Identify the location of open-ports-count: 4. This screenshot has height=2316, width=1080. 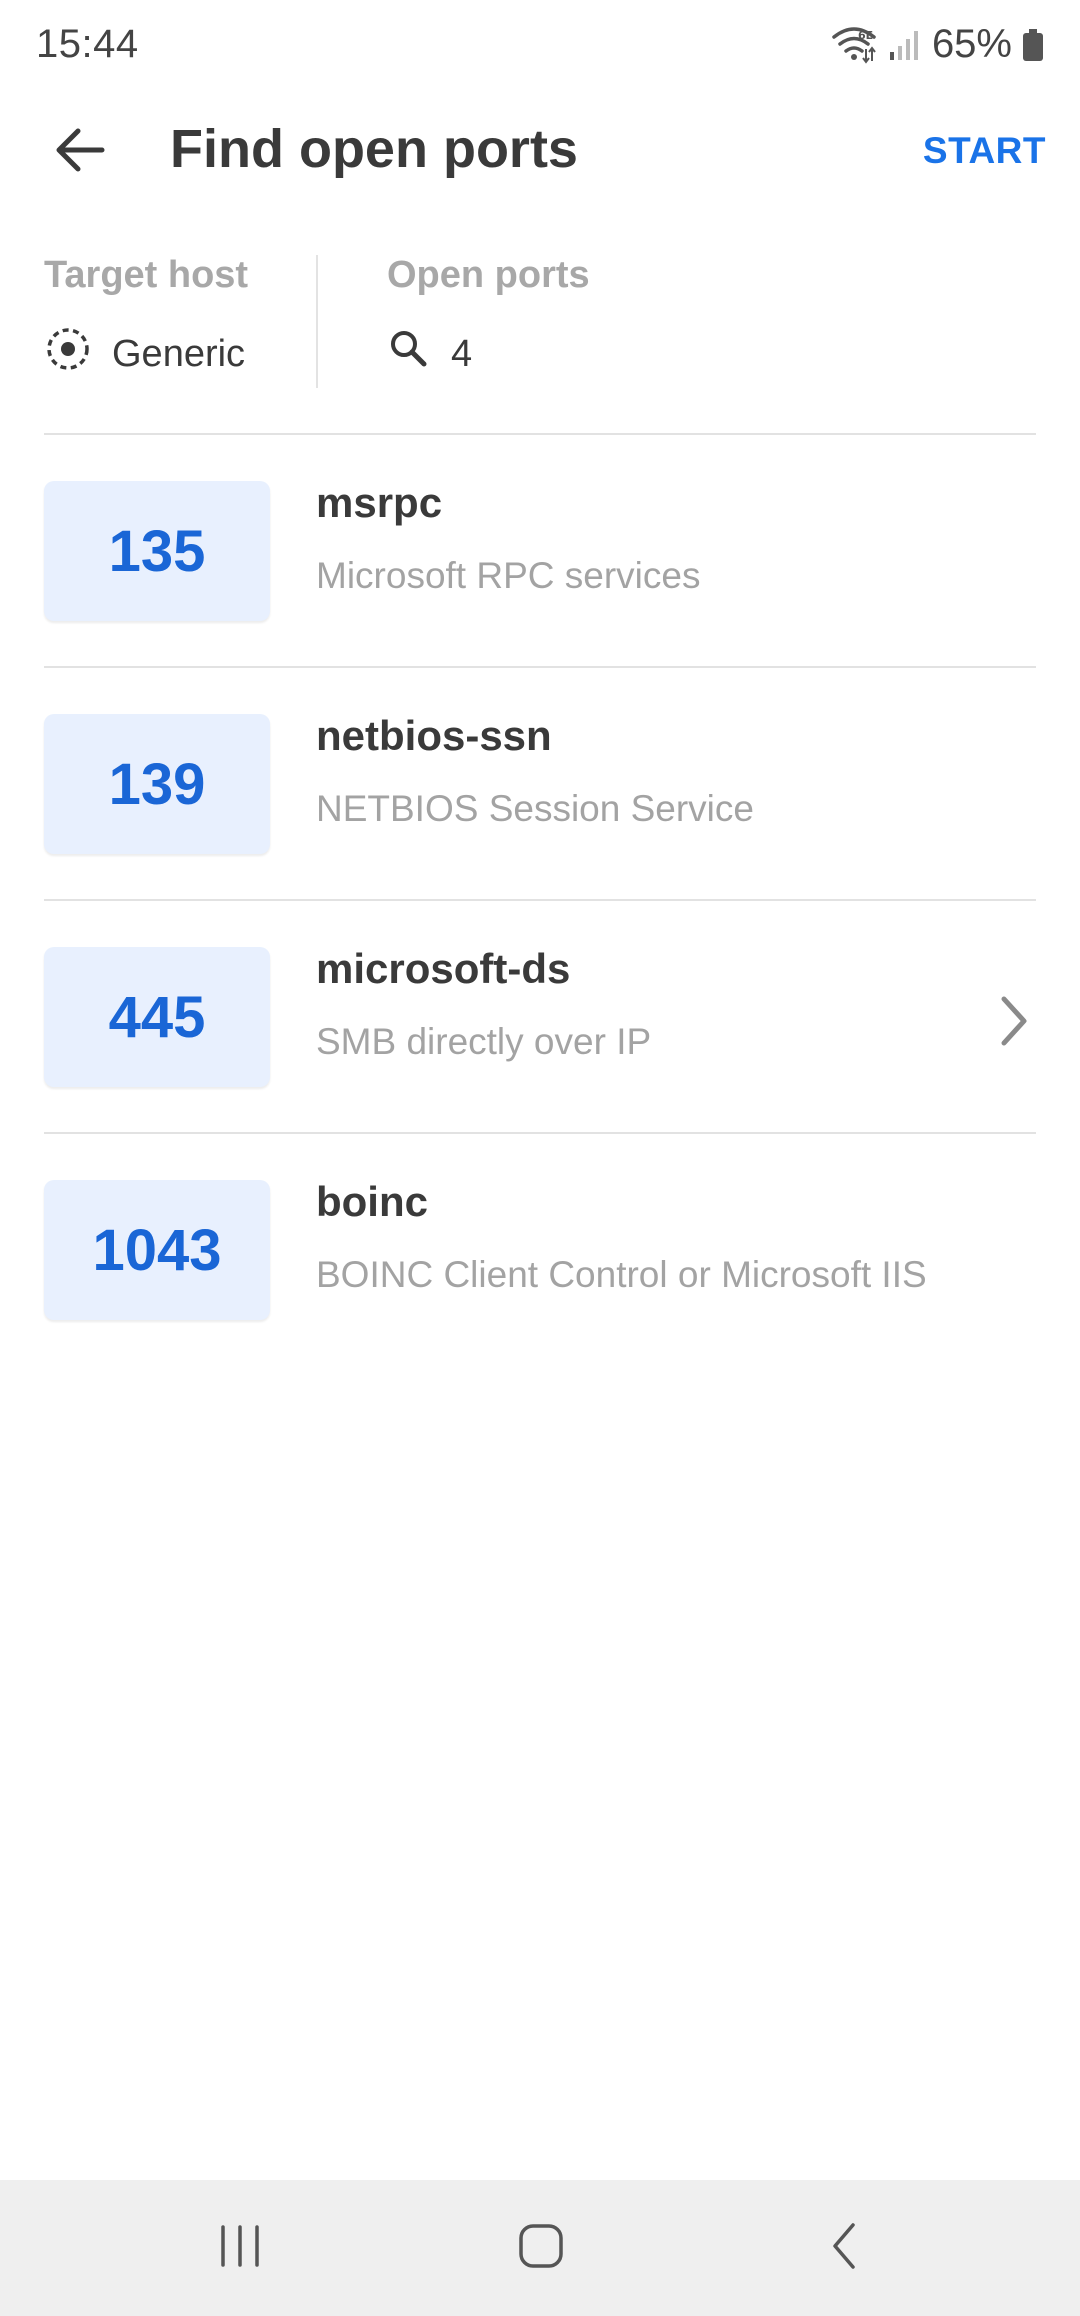
(462, 353).